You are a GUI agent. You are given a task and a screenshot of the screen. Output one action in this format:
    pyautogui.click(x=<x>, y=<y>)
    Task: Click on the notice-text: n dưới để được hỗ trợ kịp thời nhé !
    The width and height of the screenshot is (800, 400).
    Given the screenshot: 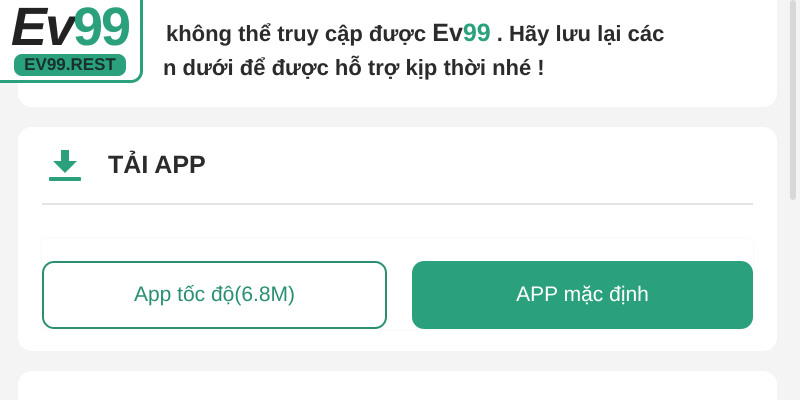 What is the action you would take?
    pyautogui.click(x=354, y=68)
    